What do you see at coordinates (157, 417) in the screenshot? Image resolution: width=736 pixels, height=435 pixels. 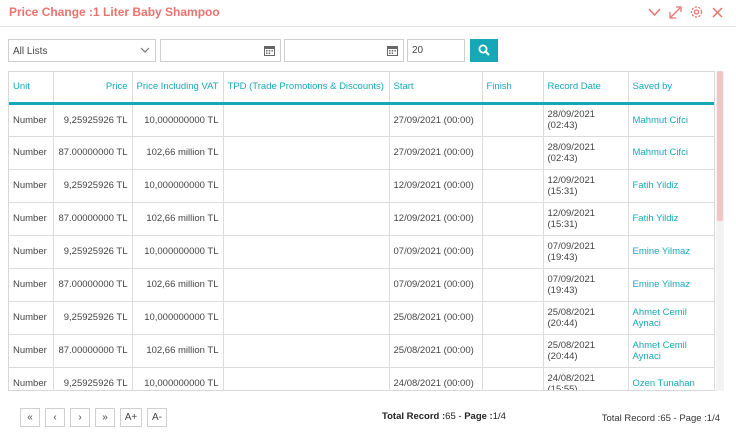 I see `font-decrease-button: A-` at bounding box center [157, 417].